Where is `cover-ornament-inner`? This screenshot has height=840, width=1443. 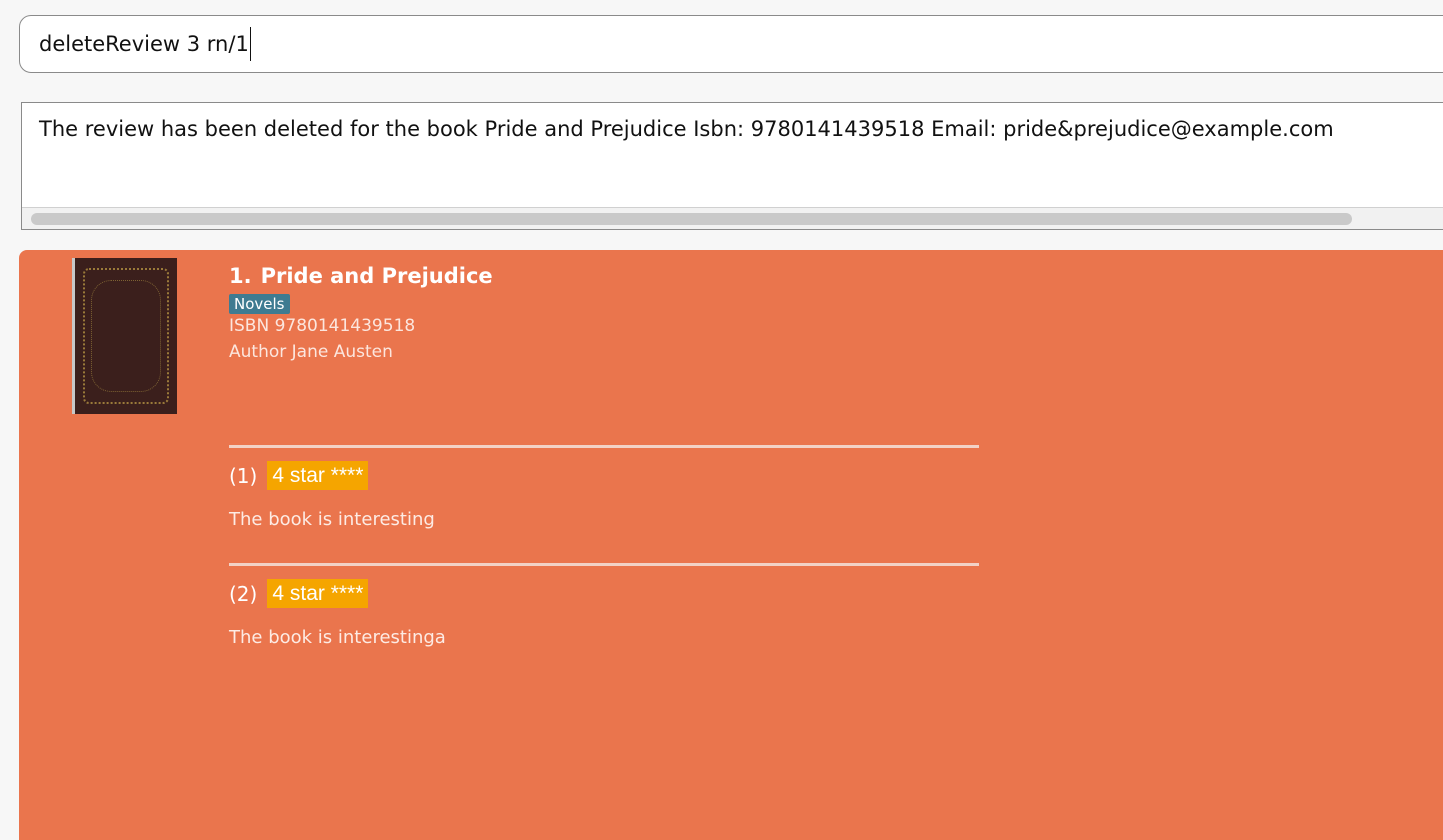 cover-ornament-inner is located at coordinates (126, 336).